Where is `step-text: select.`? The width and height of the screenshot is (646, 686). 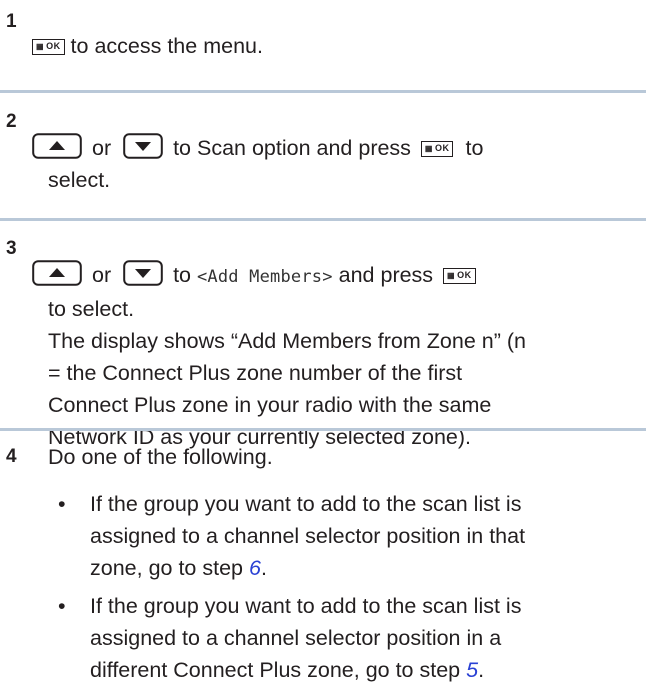
step-text: select. is located at coordinates (79, 180).